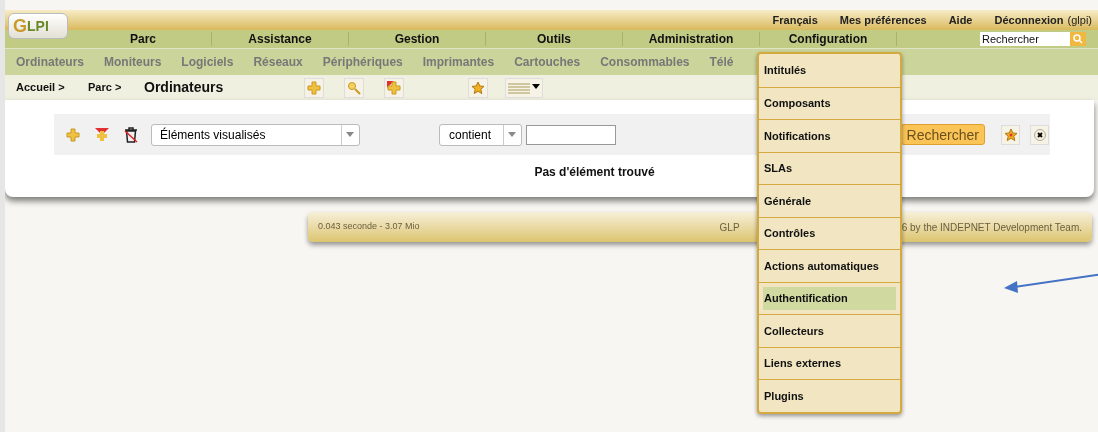 The image size is (1098, 432). Describe the element at coordinates (394, 87) in the screenshot. I see `add-template-icon` at that location.